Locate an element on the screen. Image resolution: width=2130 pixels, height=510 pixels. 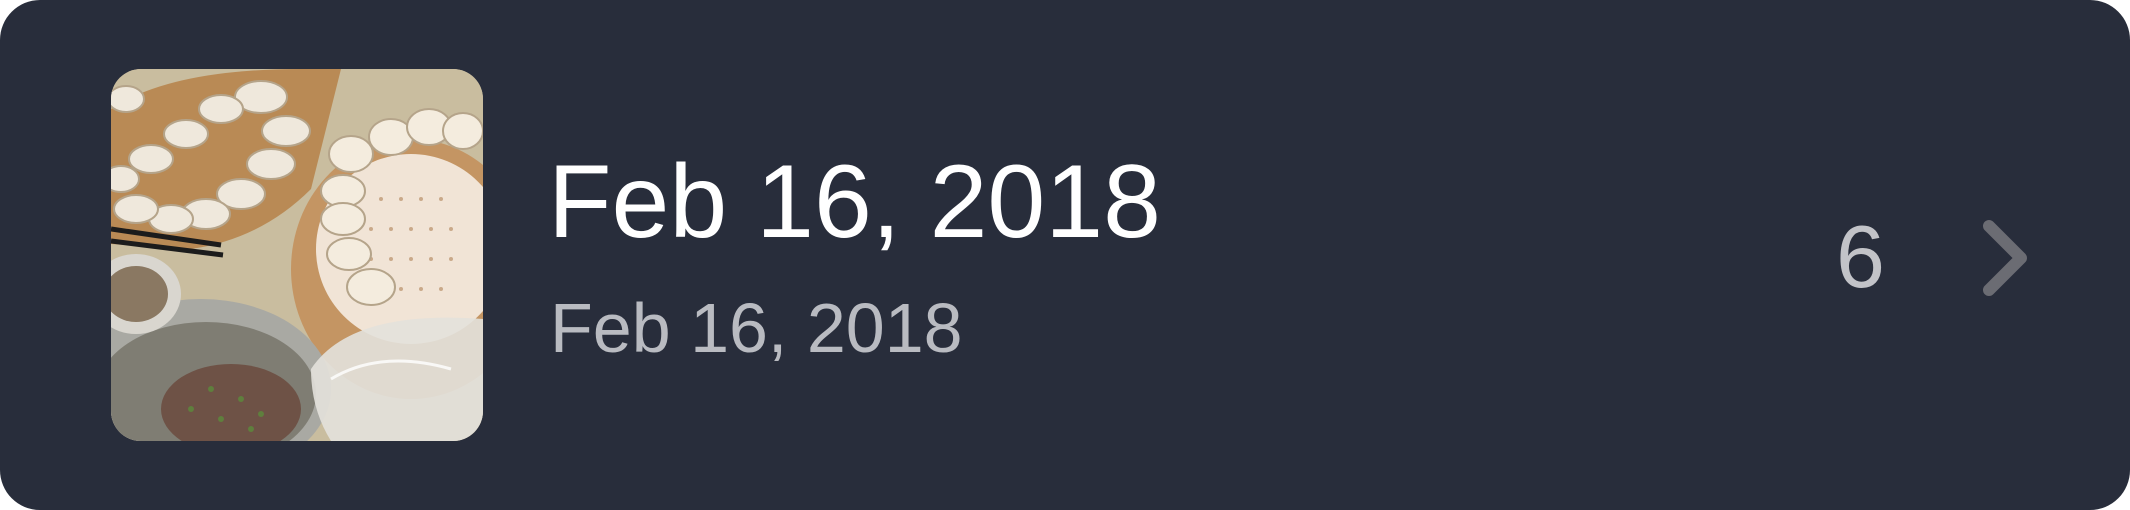
photo-thumbnail is located at coordinates (297, 255).